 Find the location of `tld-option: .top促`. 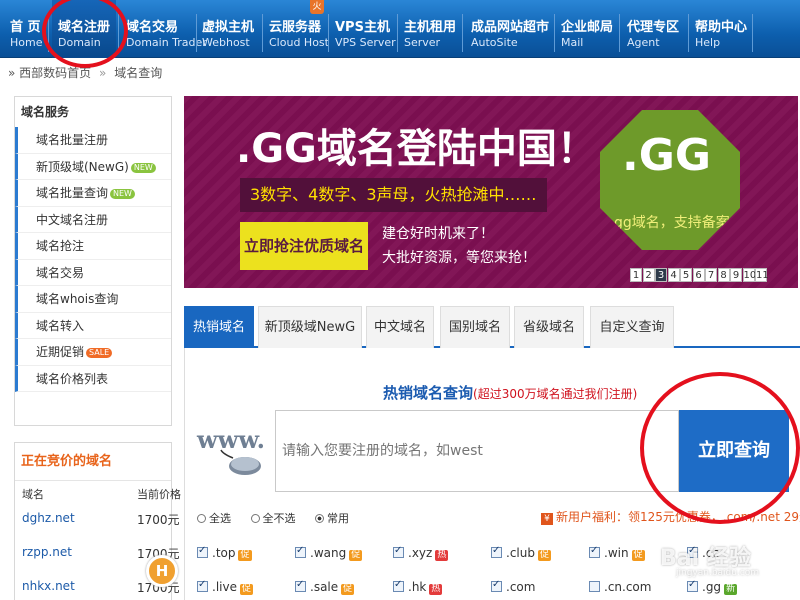

tld-option: .top促 is located at coordinates (224, 553).